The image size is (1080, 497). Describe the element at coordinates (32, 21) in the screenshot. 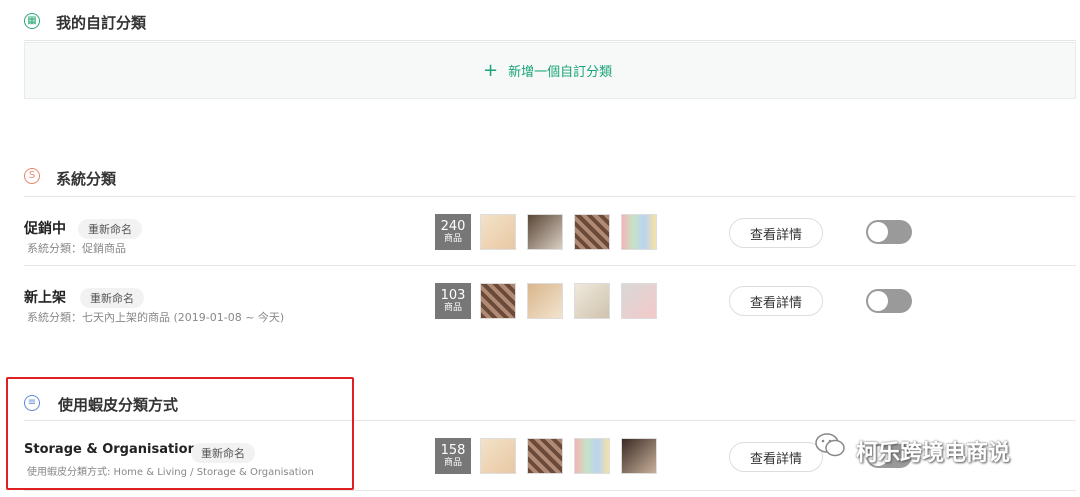

I see `custom-category-icon: ▦` at that location.